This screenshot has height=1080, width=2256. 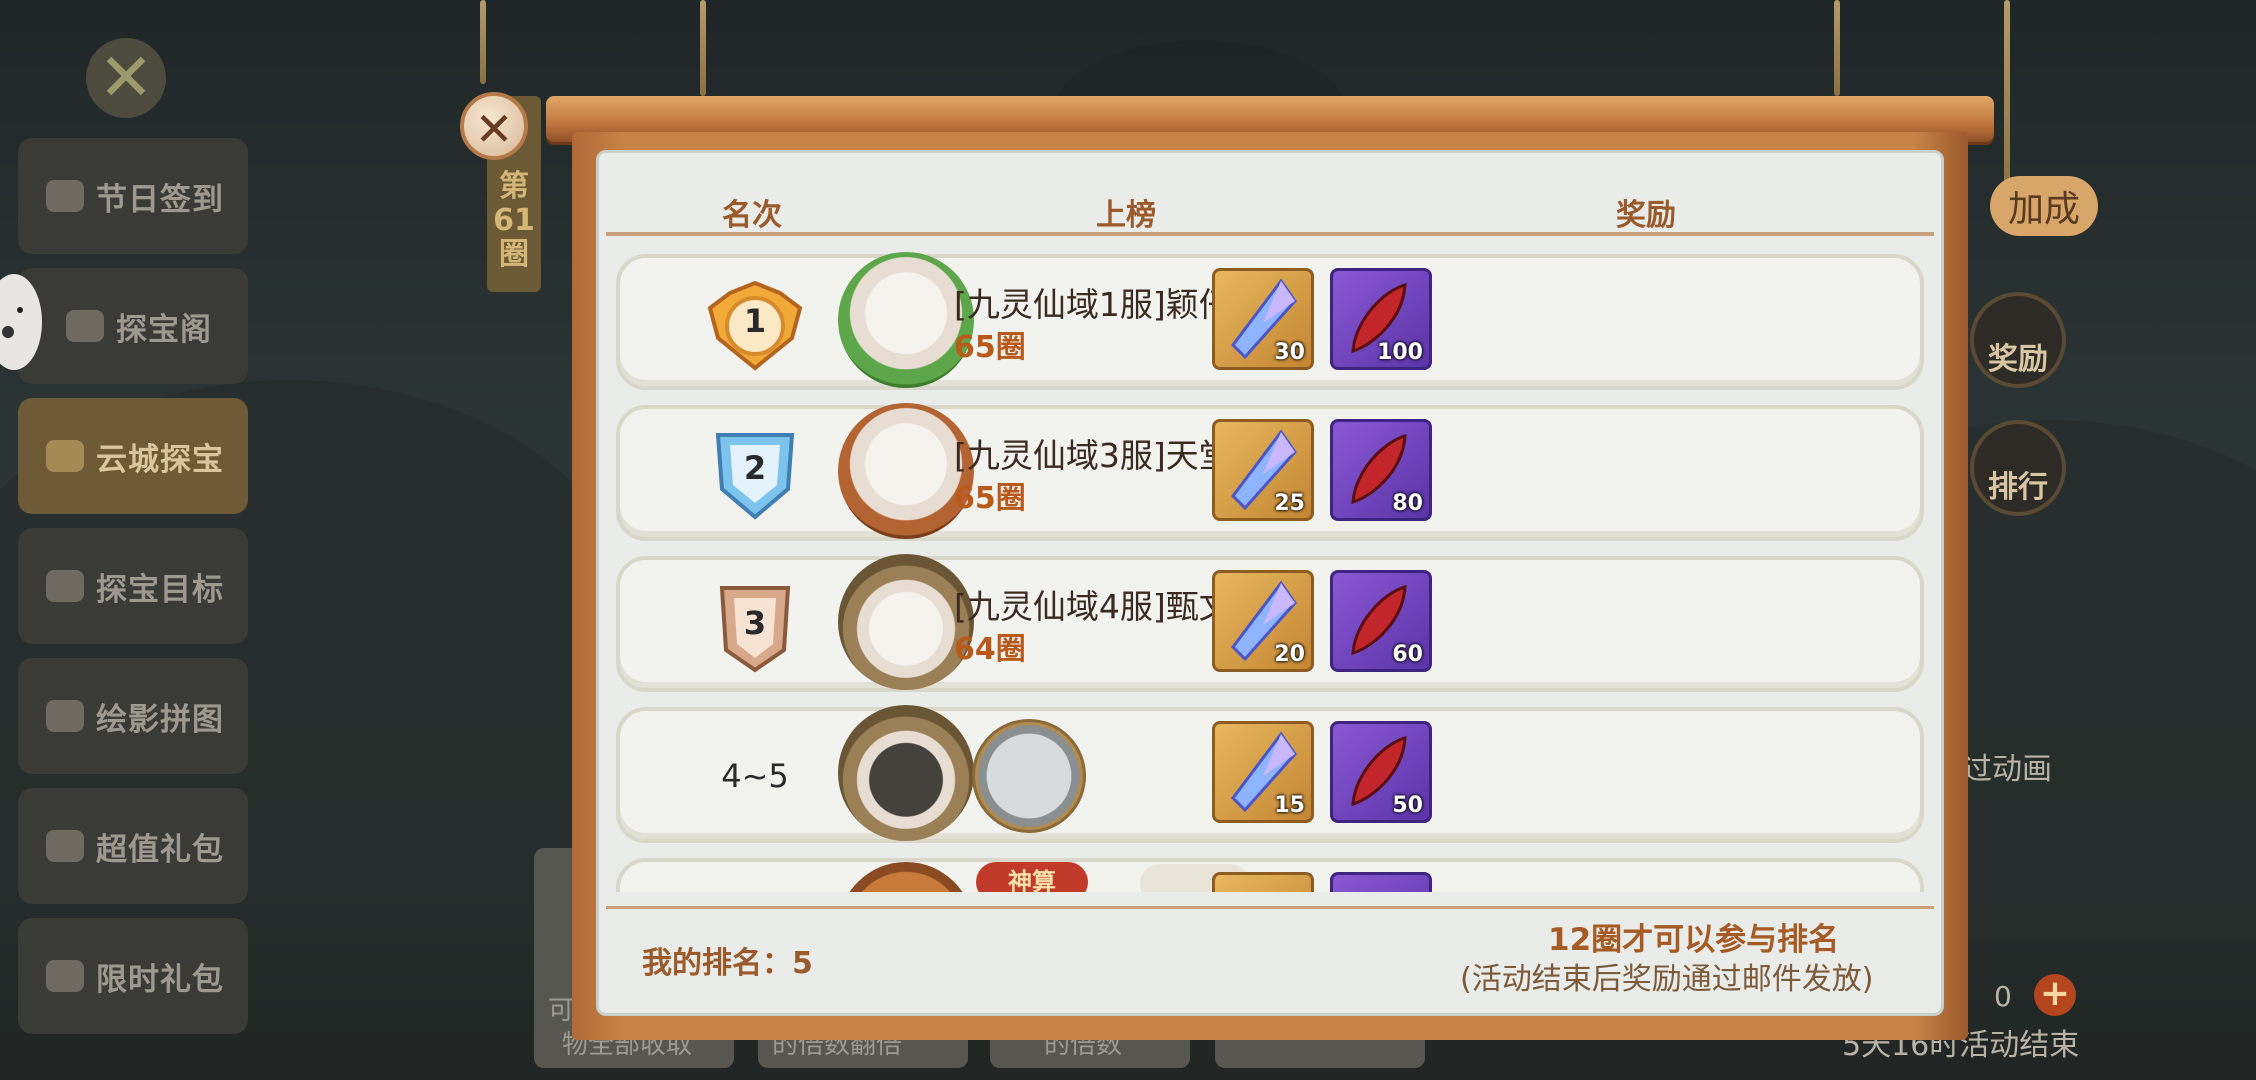 What do you see at coordinates (755, 776) in the screenshot?
I see `rank-number: 4~5` at bounding box center [755, 776].